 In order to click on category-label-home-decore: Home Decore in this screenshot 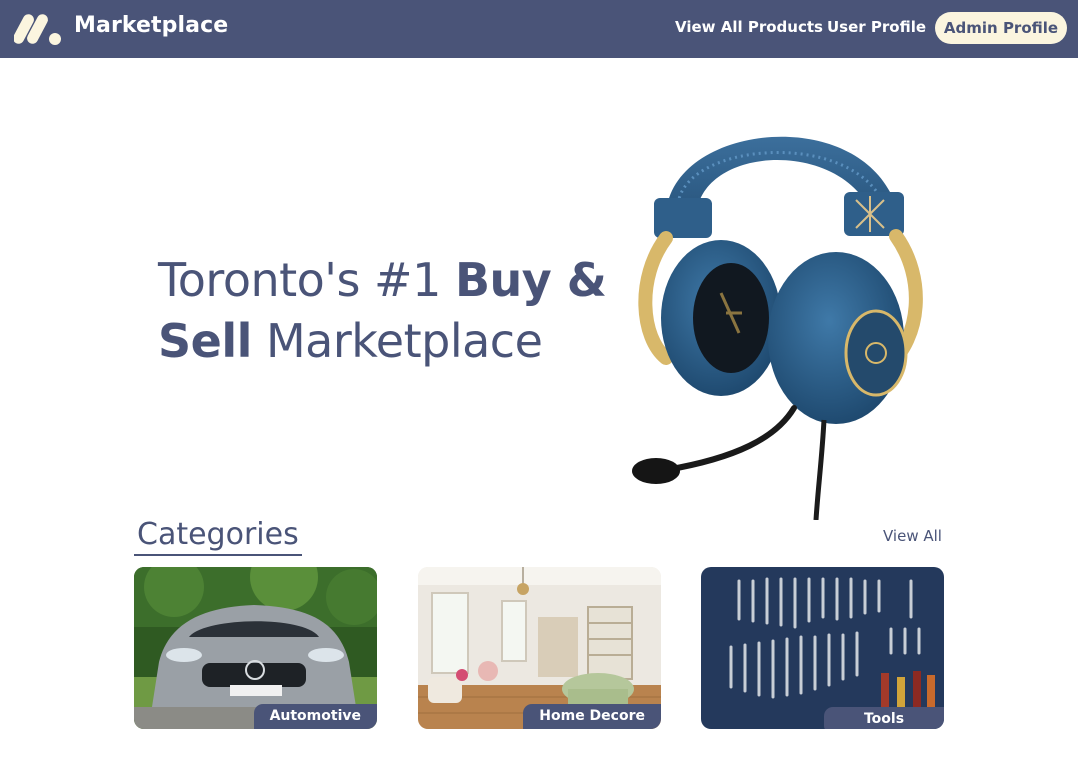, I will do `click(592, 716)`.